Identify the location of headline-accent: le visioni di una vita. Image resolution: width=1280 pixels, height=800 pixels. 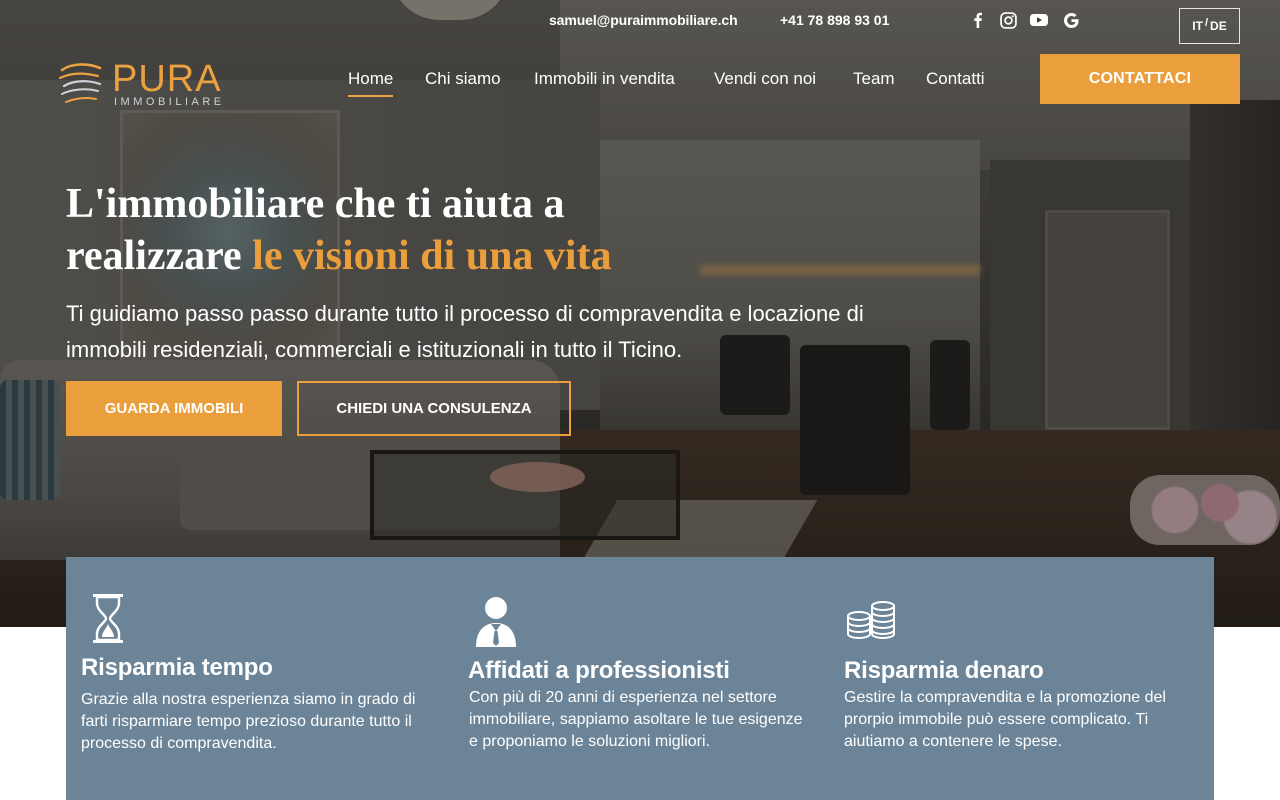
(432, 256).